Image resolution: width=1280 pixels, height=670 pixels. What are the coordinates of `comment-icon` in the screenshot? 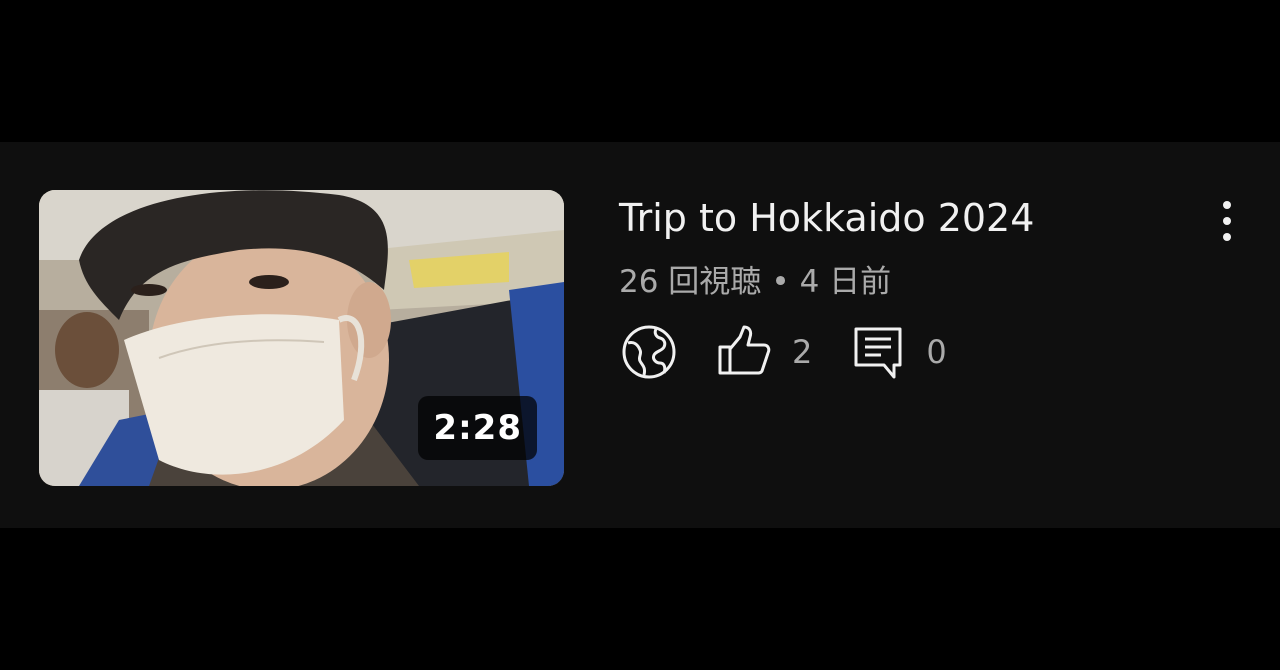 It's located at (879, 352).